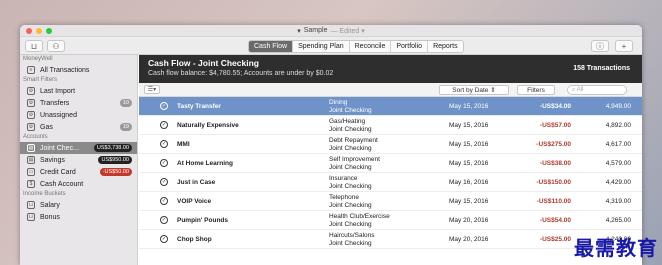  I want to click on amount-cell: -US$38.00, so click(555, 163).